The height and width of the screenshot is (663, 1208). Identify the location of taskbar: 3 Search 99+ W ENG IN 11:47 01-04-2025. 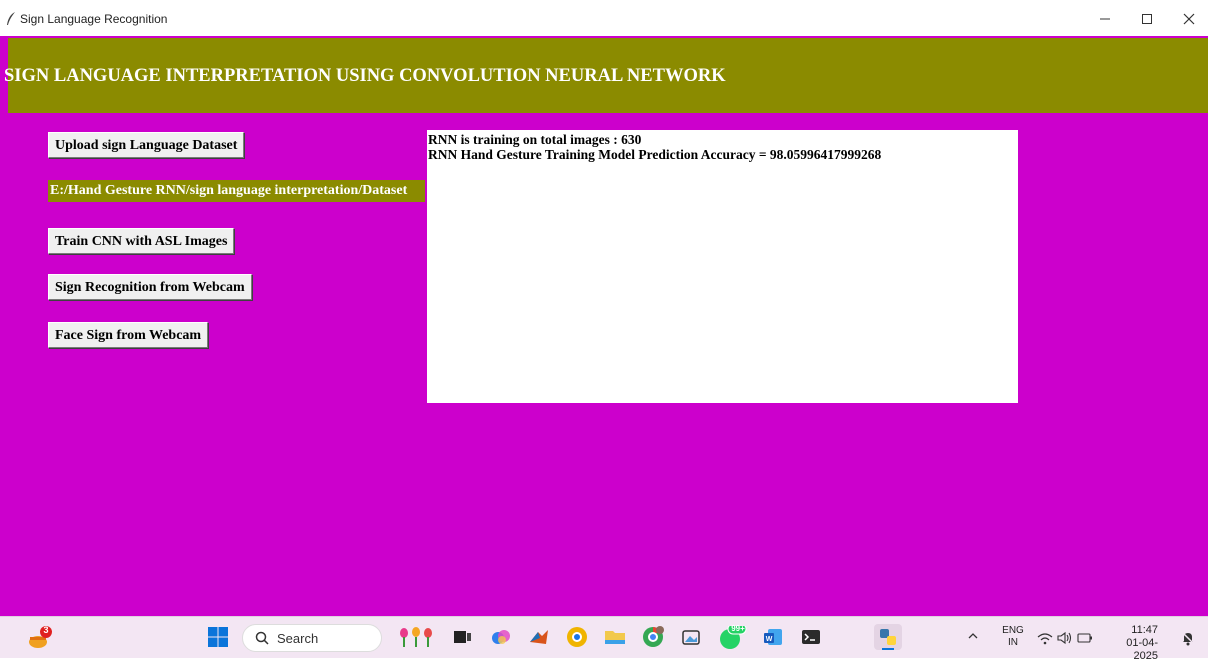
(604, 639).